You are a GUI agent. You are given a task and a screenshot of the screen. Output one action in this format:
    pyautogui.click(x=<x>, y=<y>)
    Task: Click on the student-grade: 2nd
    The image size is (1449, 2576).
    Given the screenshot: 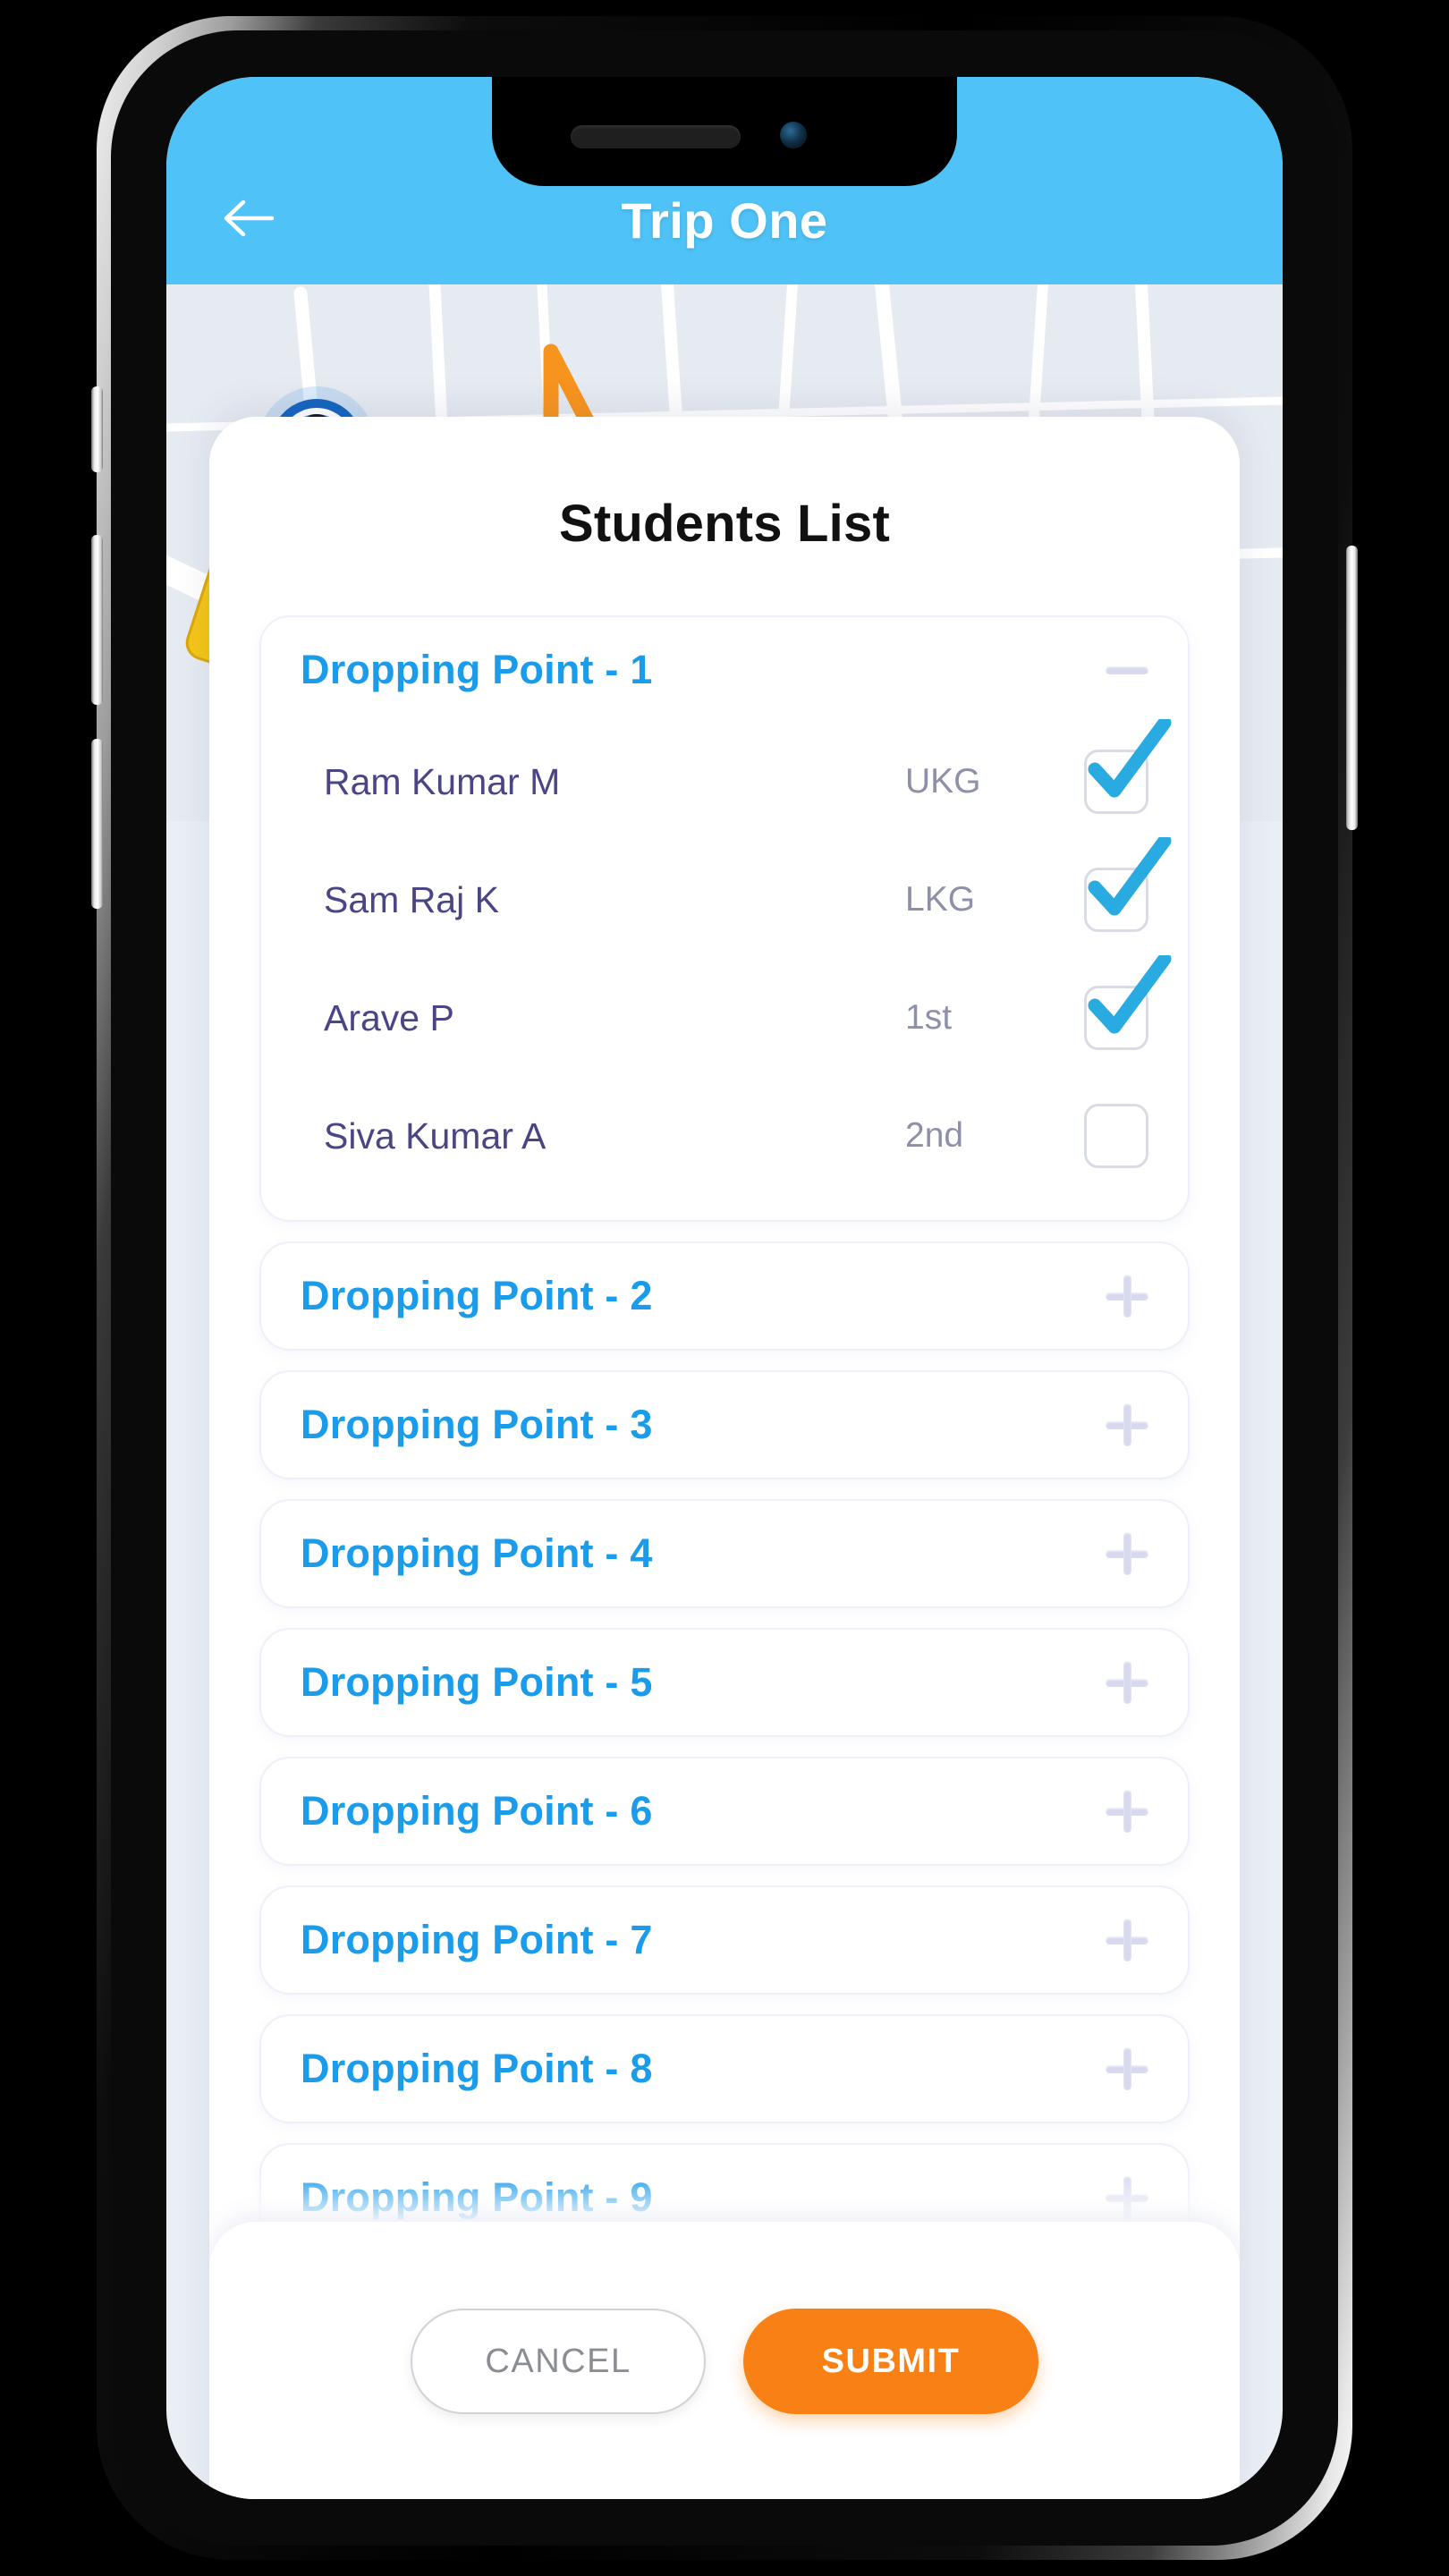 What is the action you would take?
    pyautogui.click(x=934, y=1135)
    